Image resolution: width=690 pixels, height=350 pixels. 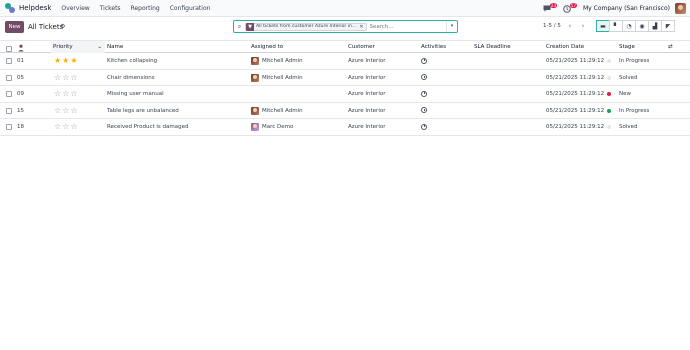 What do you see at coordinates (250, 26) in the screenshot?
I see `filter-icon: ▼` at bounding box center [250, 26].